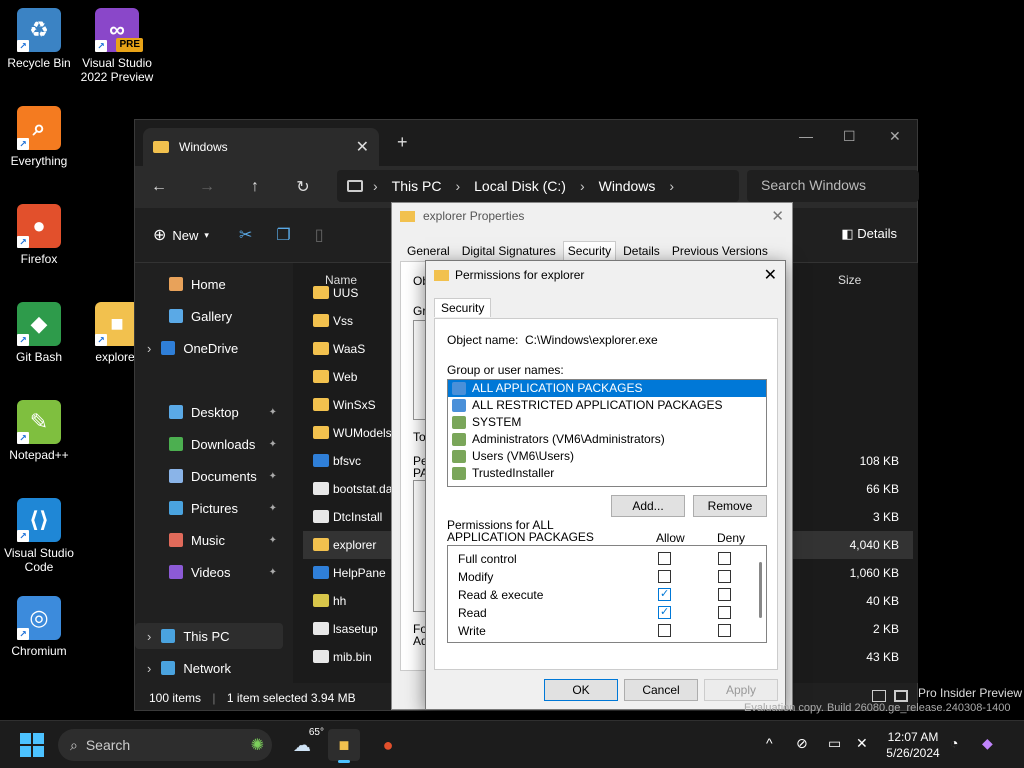 The image size is (1024, 768). What do you see at coordinates (209, 348) in the screenshot?
I see `sidebar-item: › OneDrive` at bounding box center [209, 348].